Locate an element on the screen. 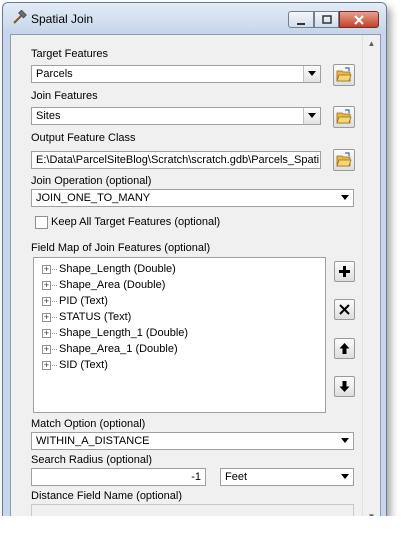 This screenshot has width=410, height=550. search-radius-unit-value: Feet is located at coordinates (236, 477).